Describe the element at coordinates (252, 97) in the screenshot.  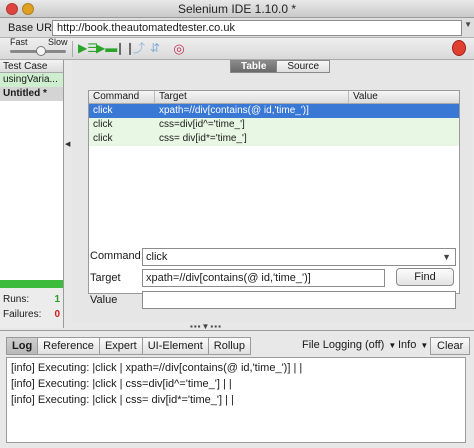
I see `column-header-target: Target` at that location.